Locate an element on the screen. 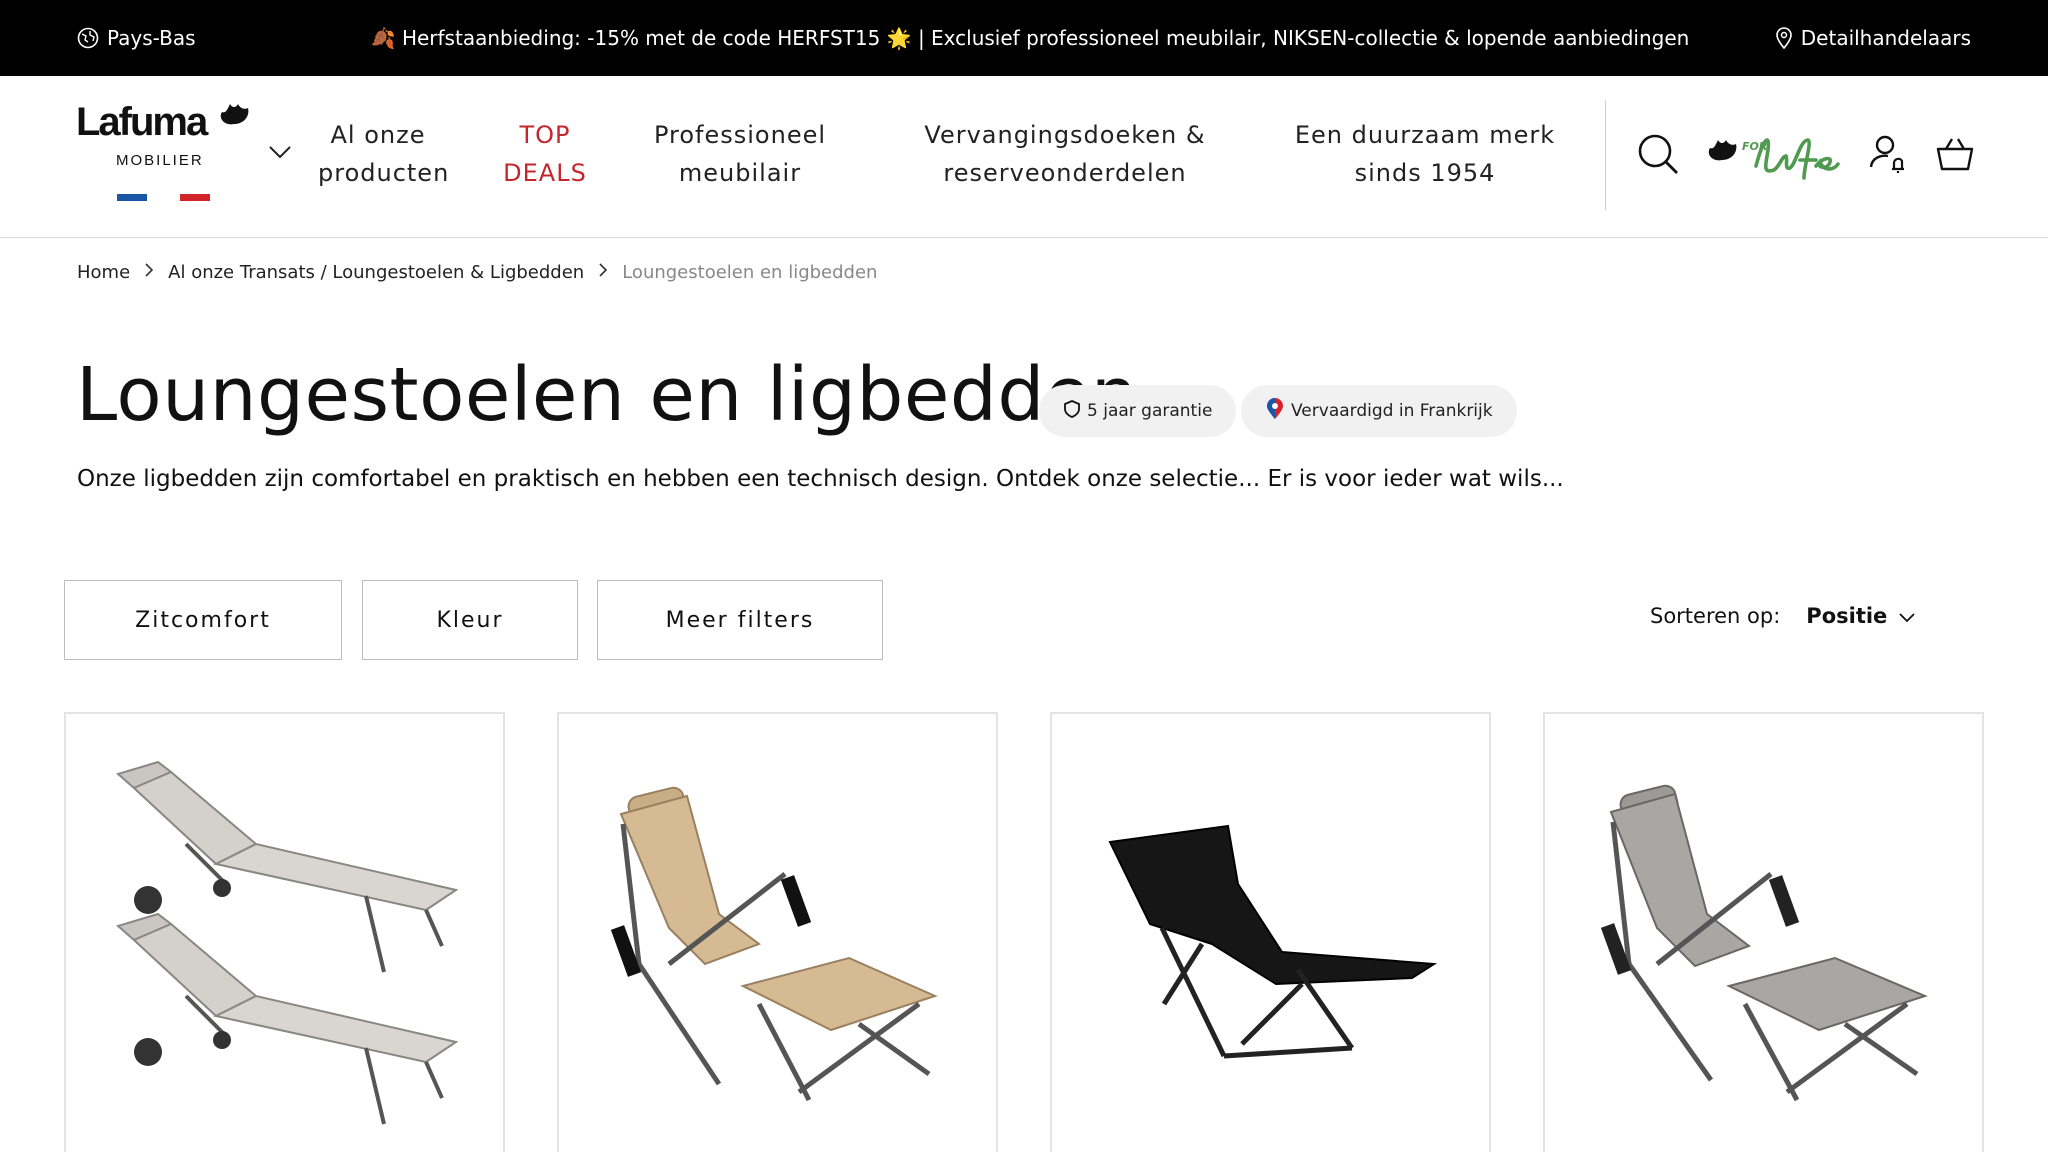  header-divider is located at coordinates (1605, 155).